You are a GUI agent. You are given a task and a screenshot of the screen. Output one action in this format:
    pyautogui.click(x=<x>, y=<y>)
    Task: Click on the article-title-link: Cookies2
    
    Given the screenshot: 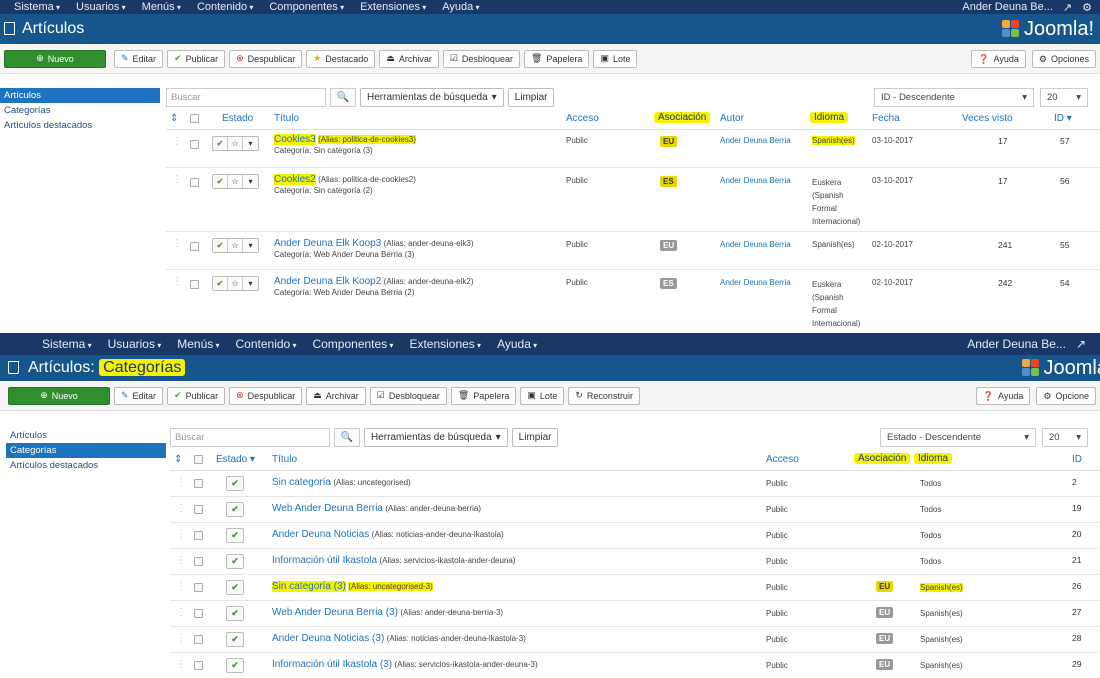 What is the action you would take?
    pyautogui.click(x=295, y=179)
    